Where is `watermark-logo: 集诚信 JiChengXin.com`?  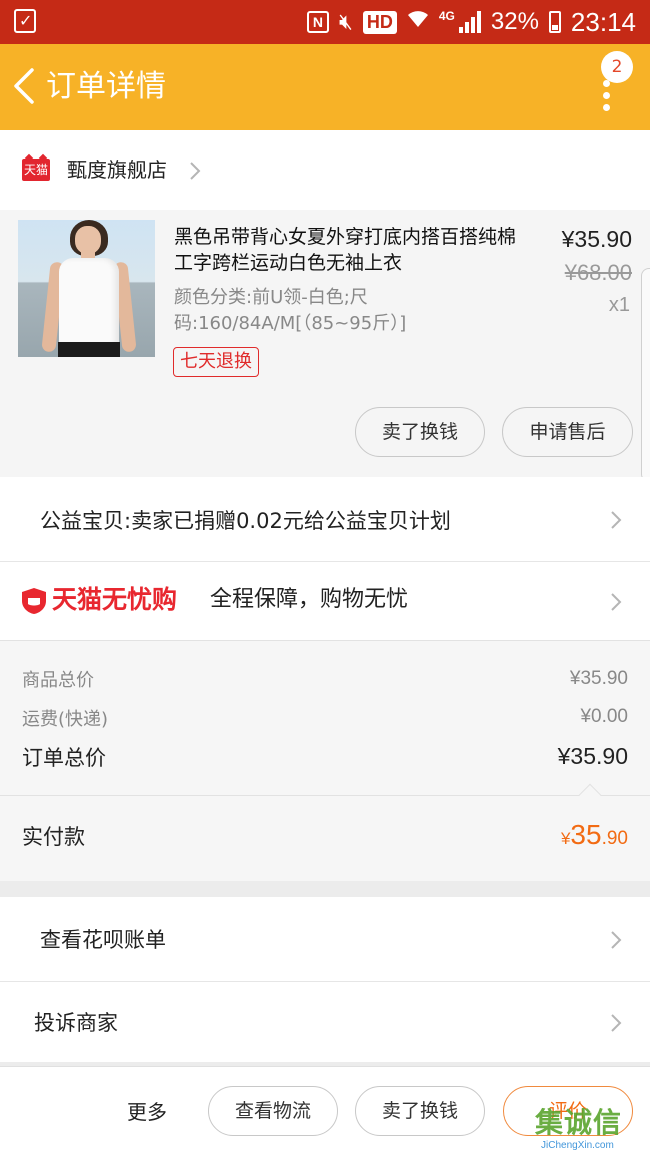
watermark-logo: 集诚信 JiChengXin.com is located at coordinates (591, 1130).